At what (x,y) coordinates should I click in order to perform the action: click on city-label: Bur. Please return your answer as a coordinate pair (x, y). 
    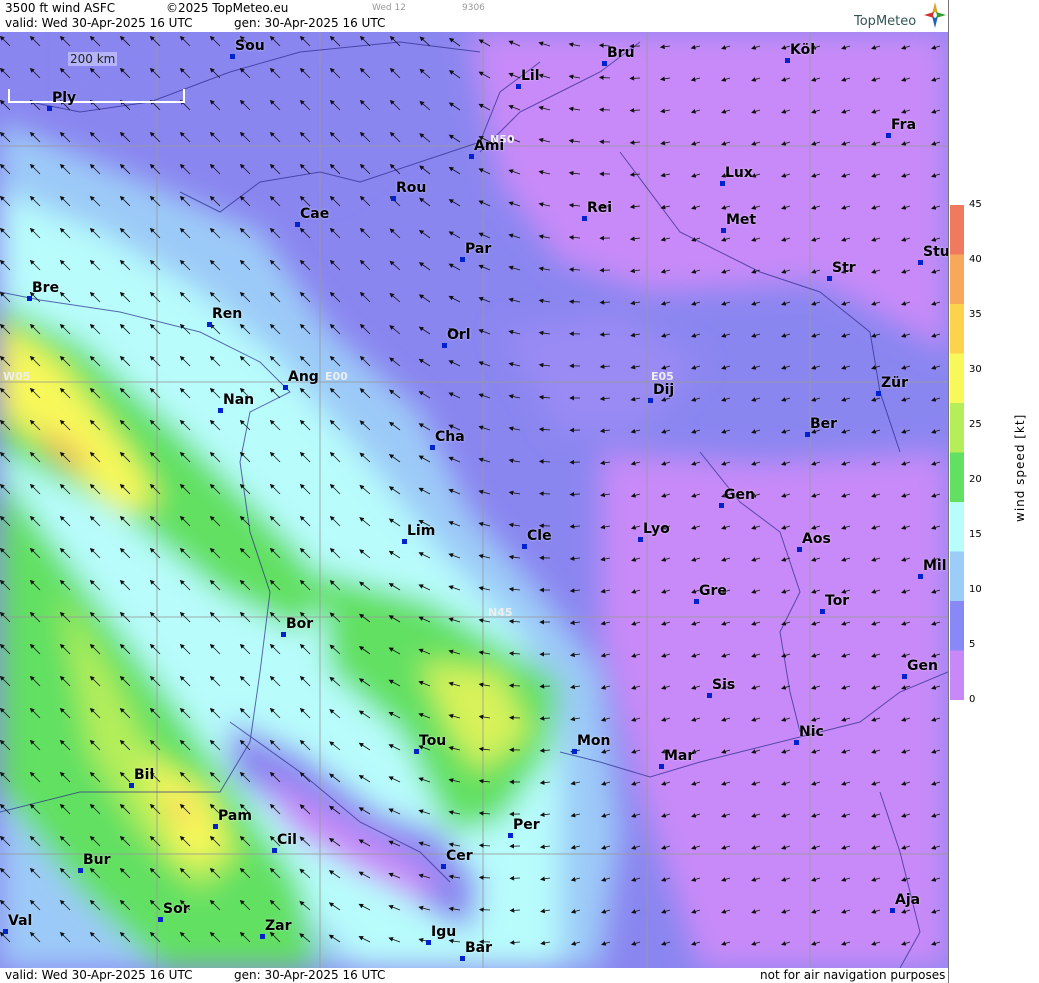
    Looking at the image, I should click on (97, 860).